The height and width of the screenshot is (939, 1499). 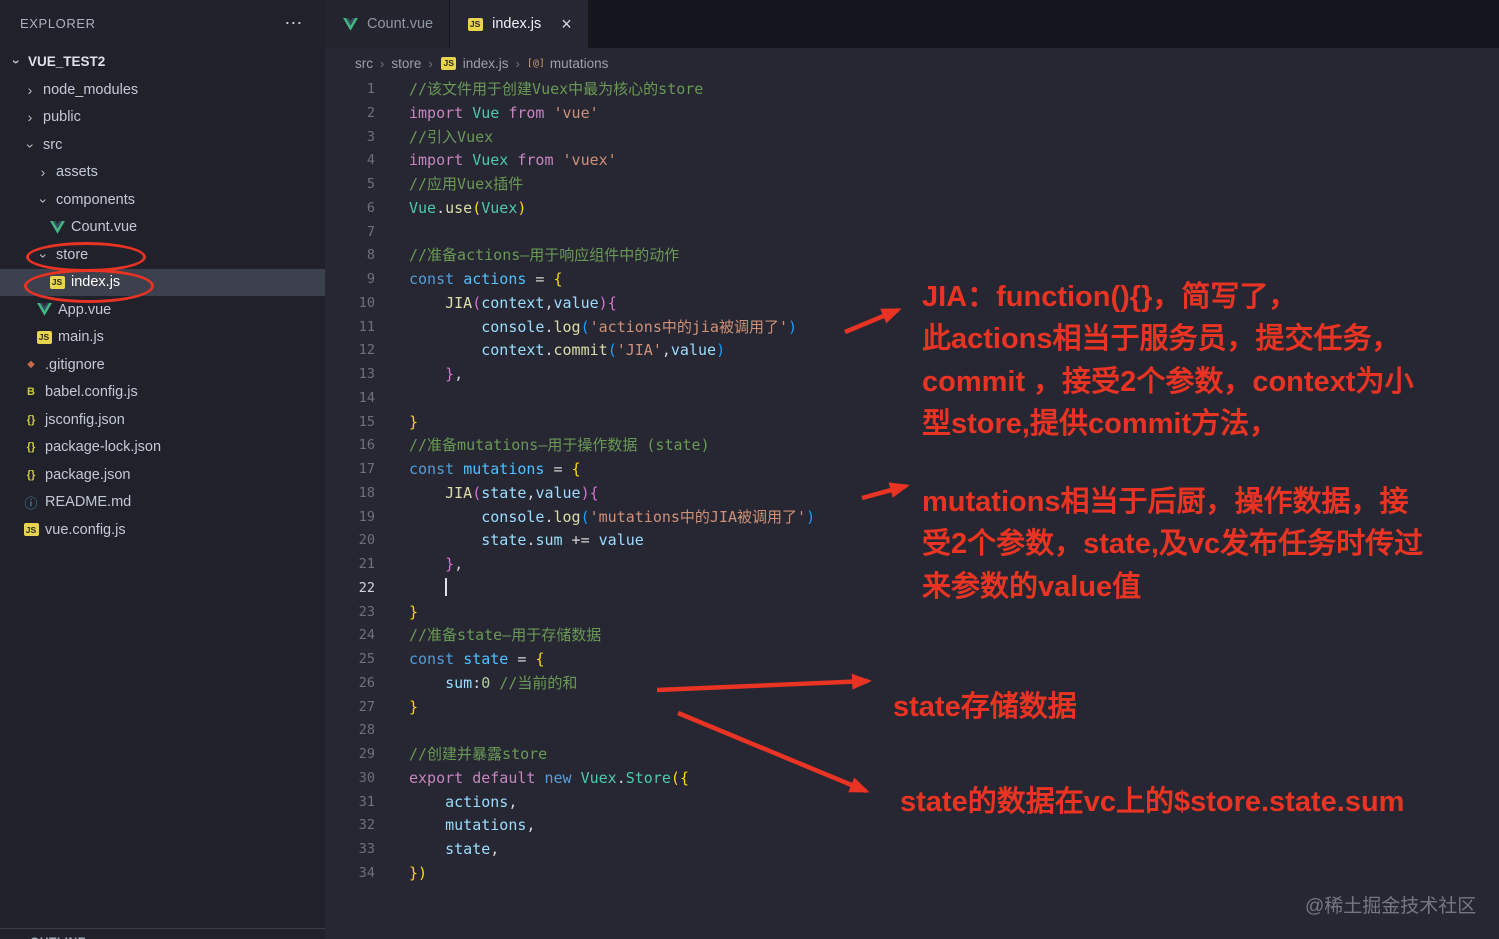 I want to click on line-number: 18, so click(x=350, y=494).